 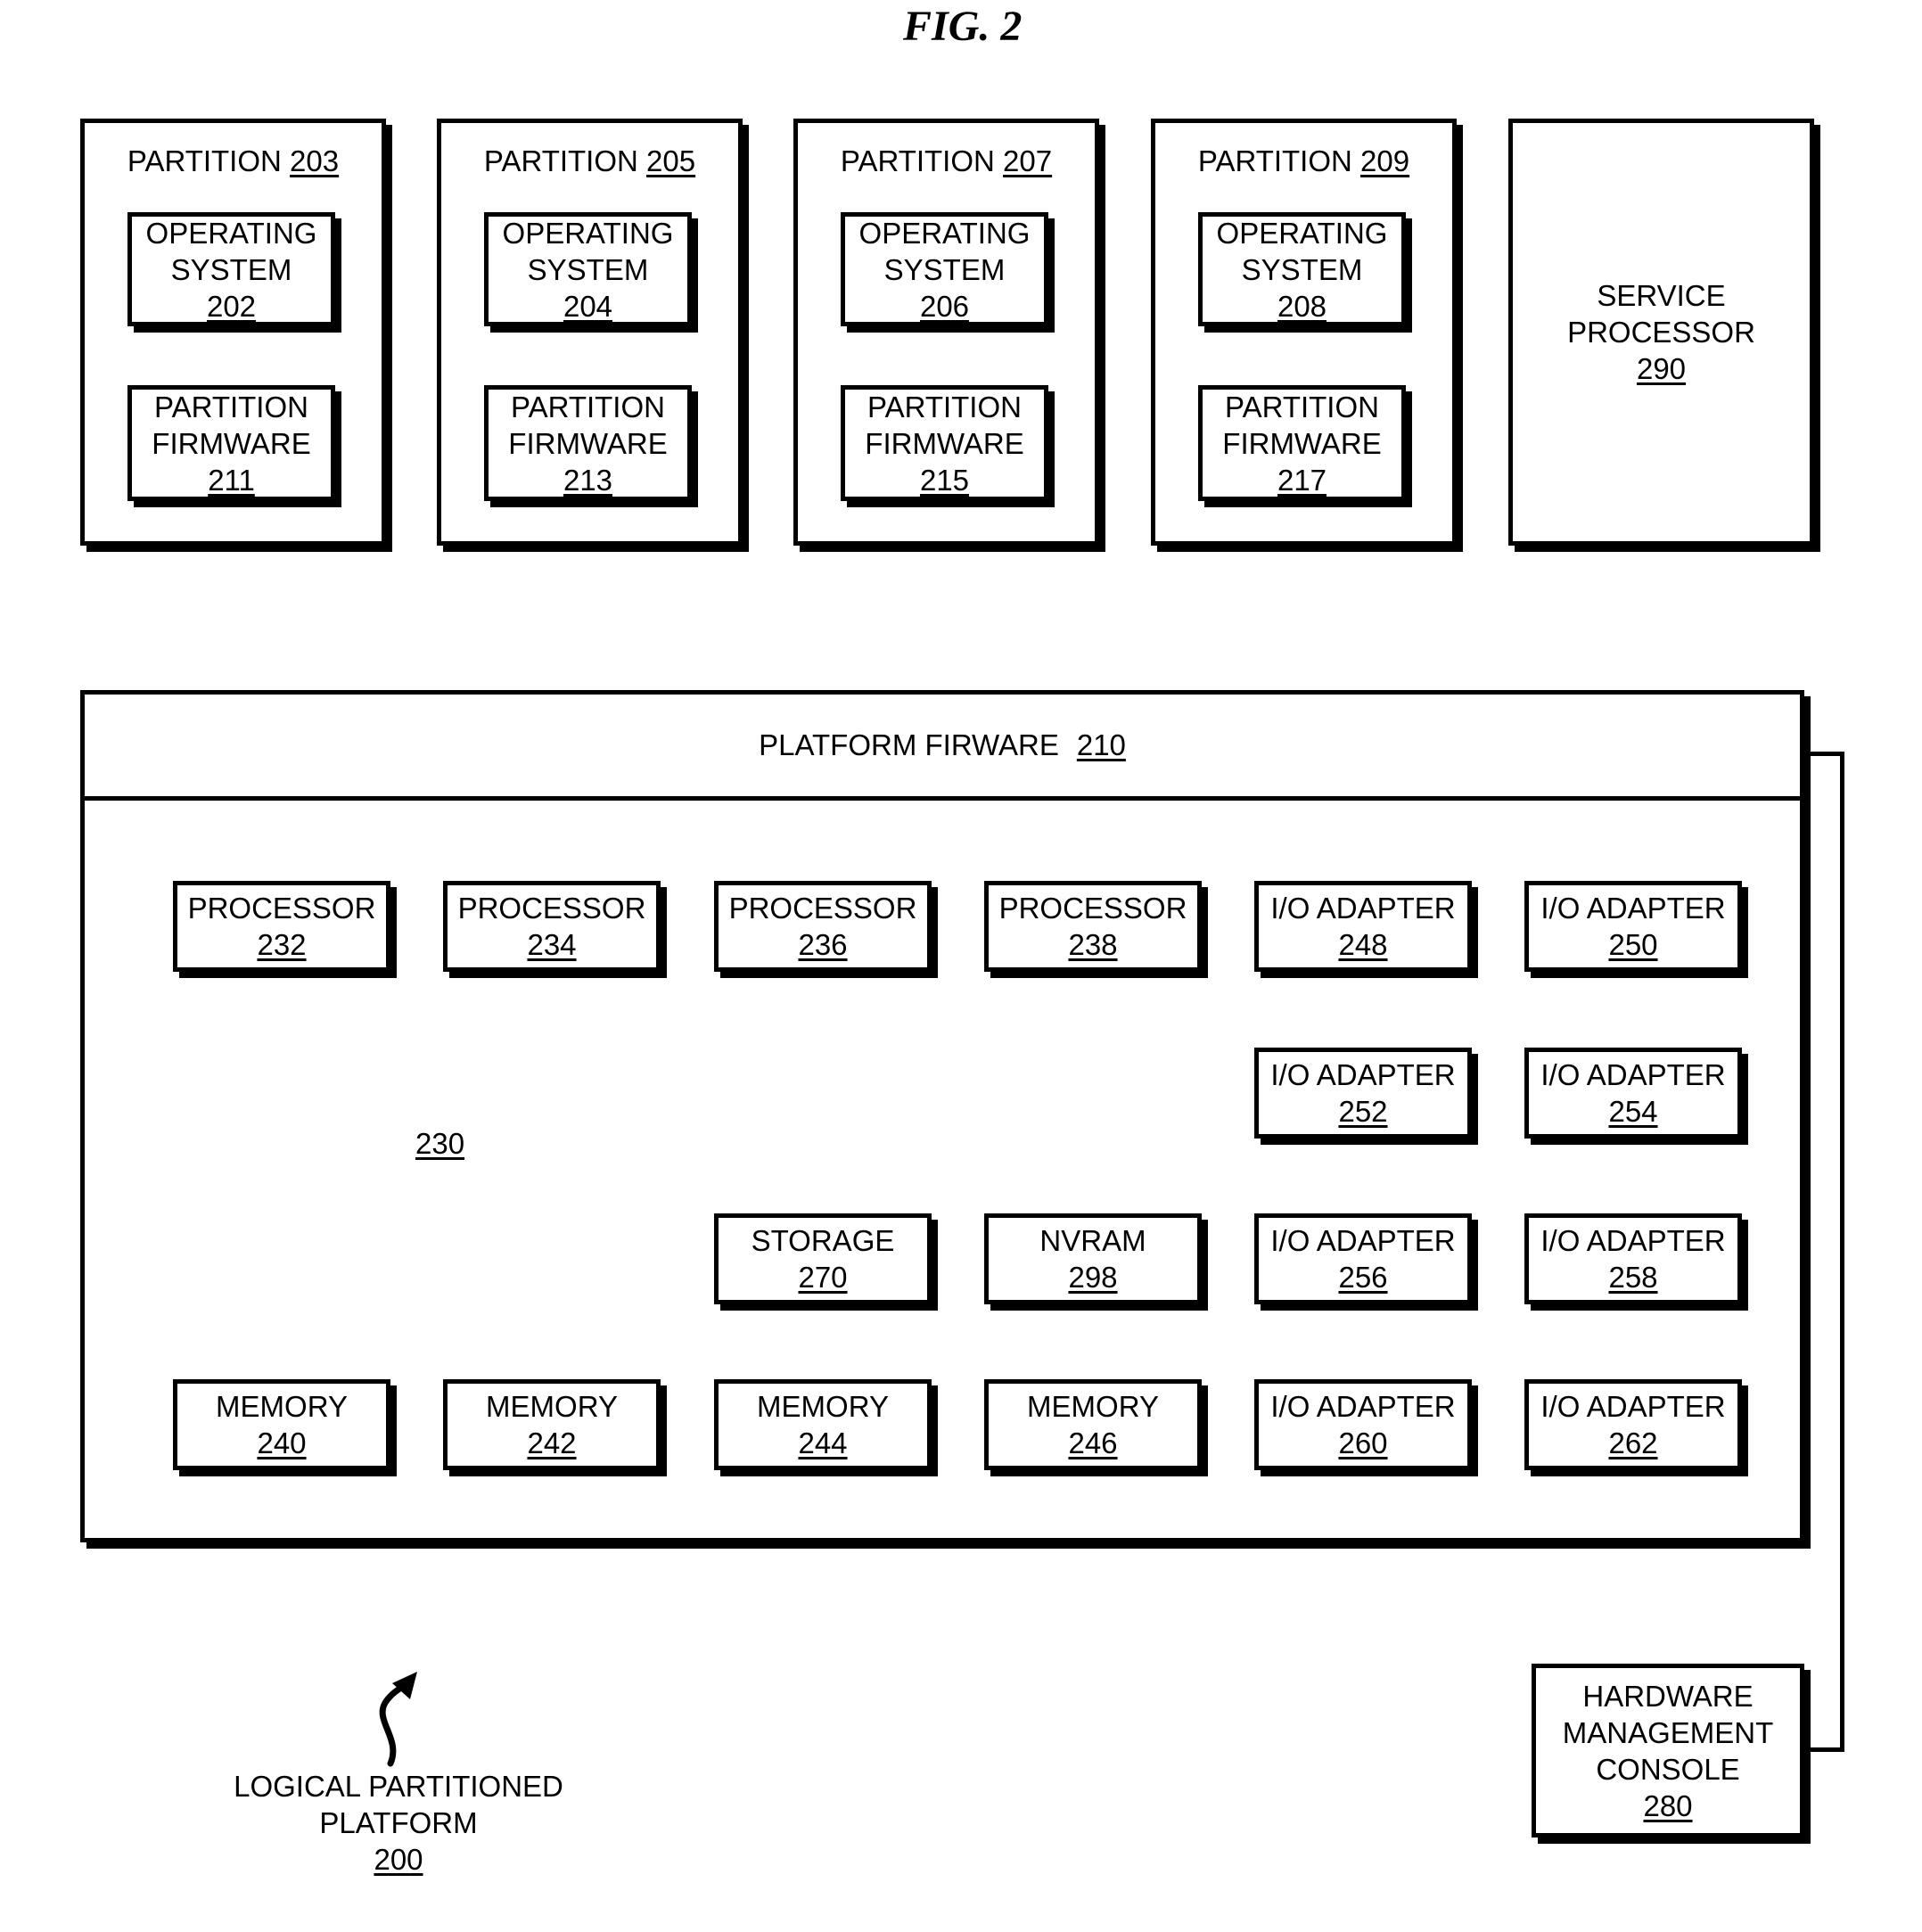 What do you see at coordinates (1633, 1258) in the screenshot?
I see `component-box: I/O ADAPTER 258` at bounding box center [1633, 1258].